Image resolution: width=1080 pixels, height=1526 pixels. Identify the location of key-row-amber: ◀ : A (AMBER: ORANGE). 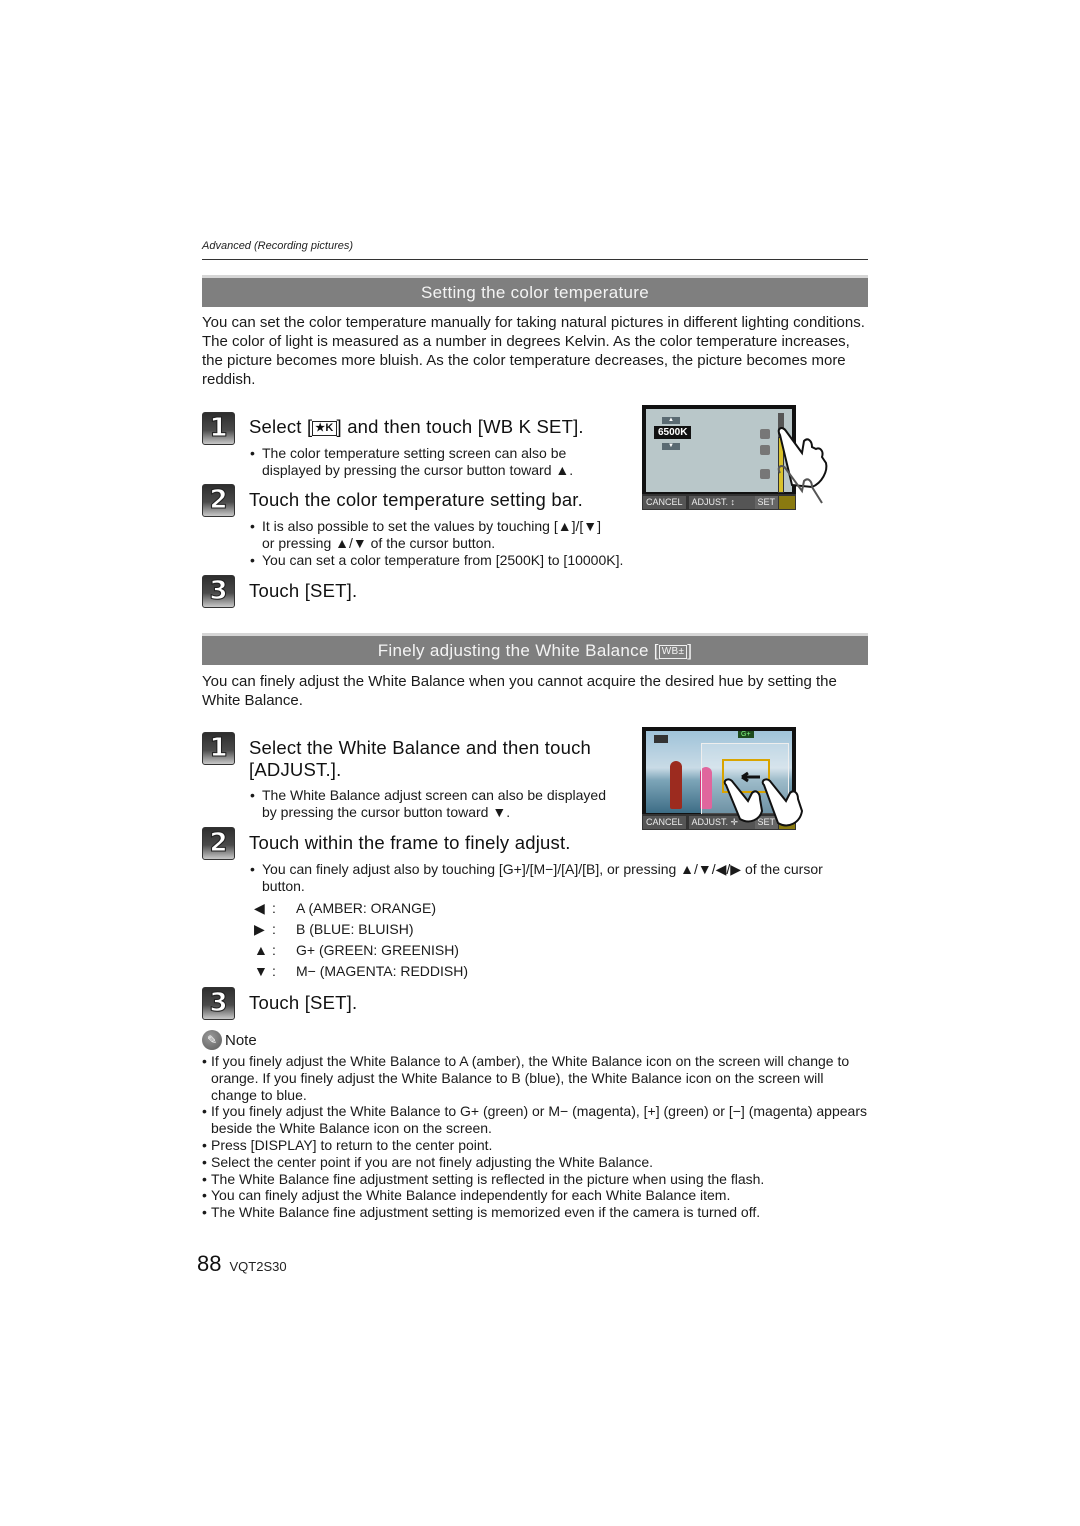
(361, 908).